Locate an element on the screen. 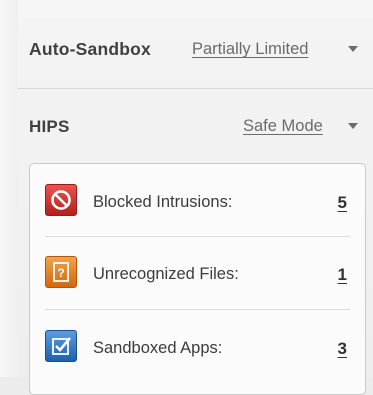 The width and height of the screenshot is (373, 395). stat-count-link: 1 is located at coordinates (342, 275).